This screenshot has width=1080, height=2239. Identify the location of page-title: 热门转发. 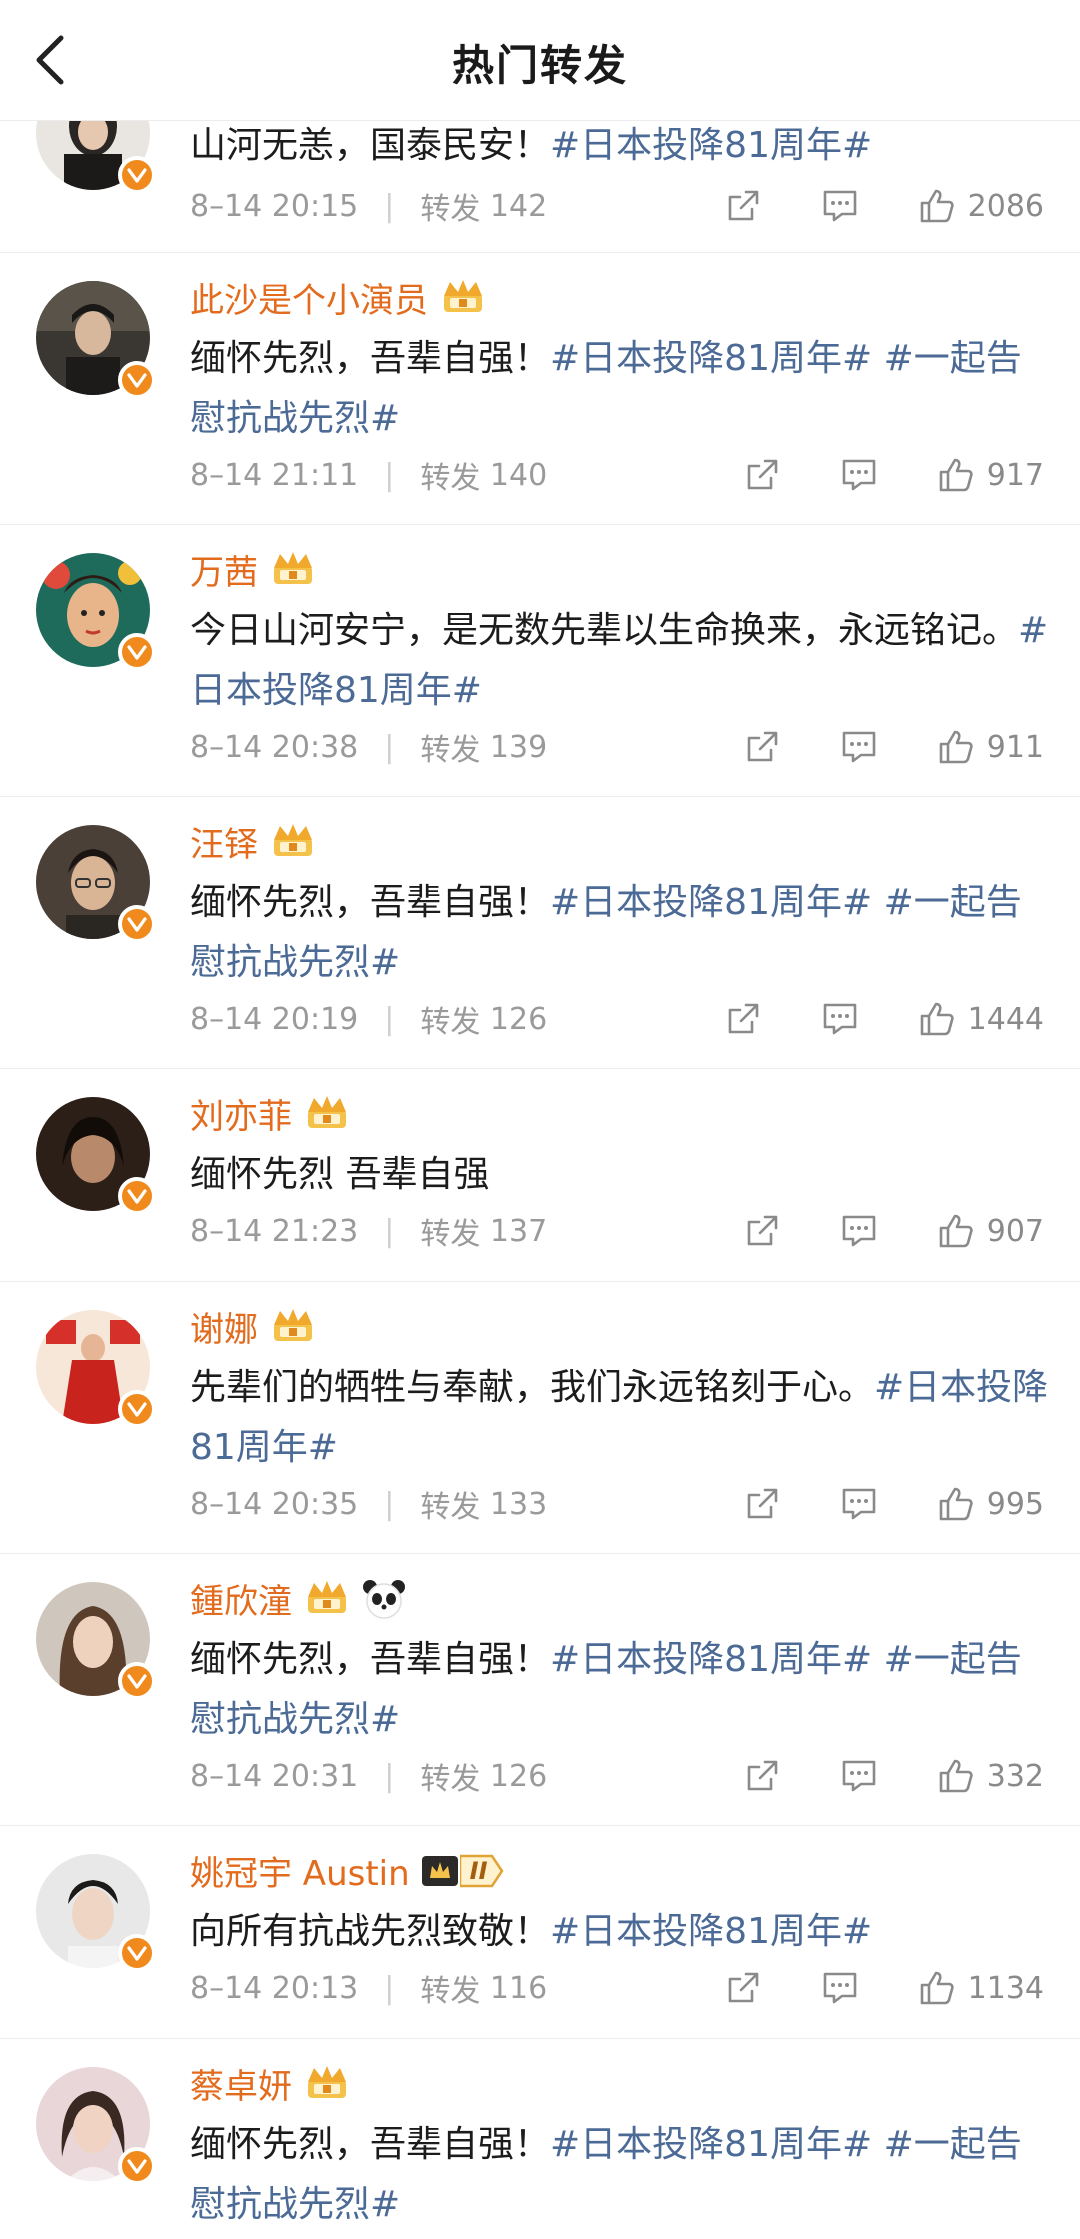
(539, 65).